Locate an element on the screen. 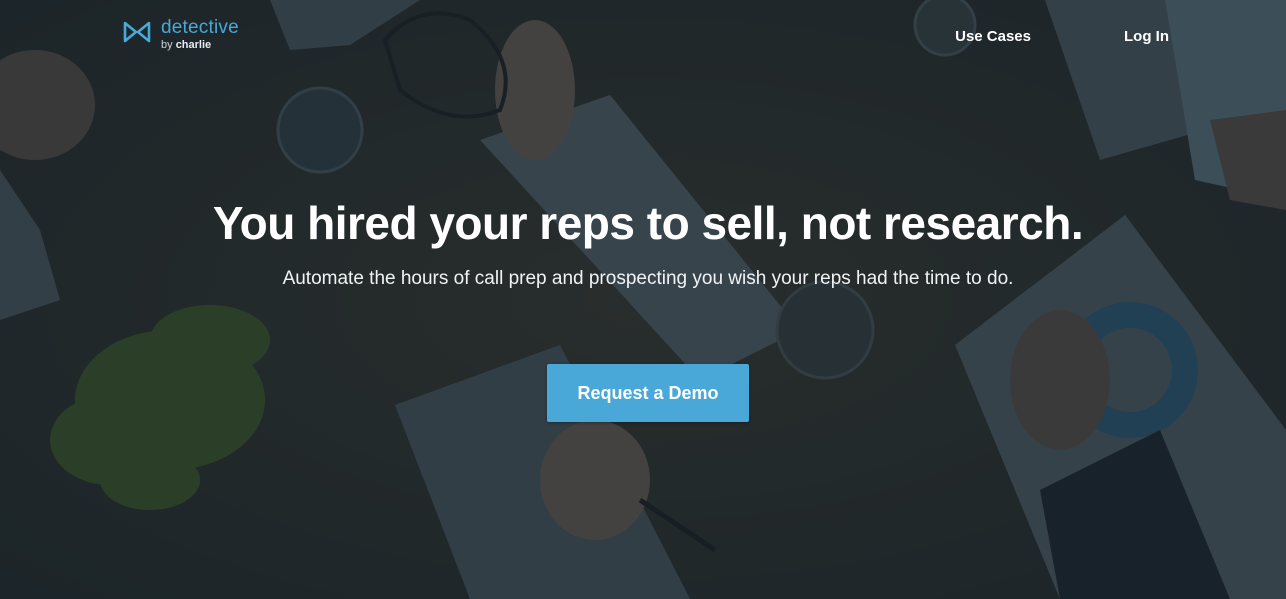 The width and height of the screenshot is (1286, 599). request-demo-button: Request a Demo is located at coordinates (648, 393).